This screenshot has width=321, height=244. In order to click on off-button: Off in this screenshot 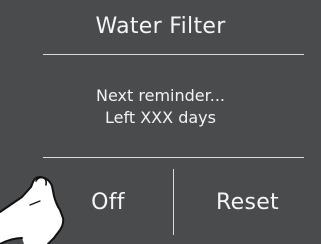, I will do `click(108, 202)`.